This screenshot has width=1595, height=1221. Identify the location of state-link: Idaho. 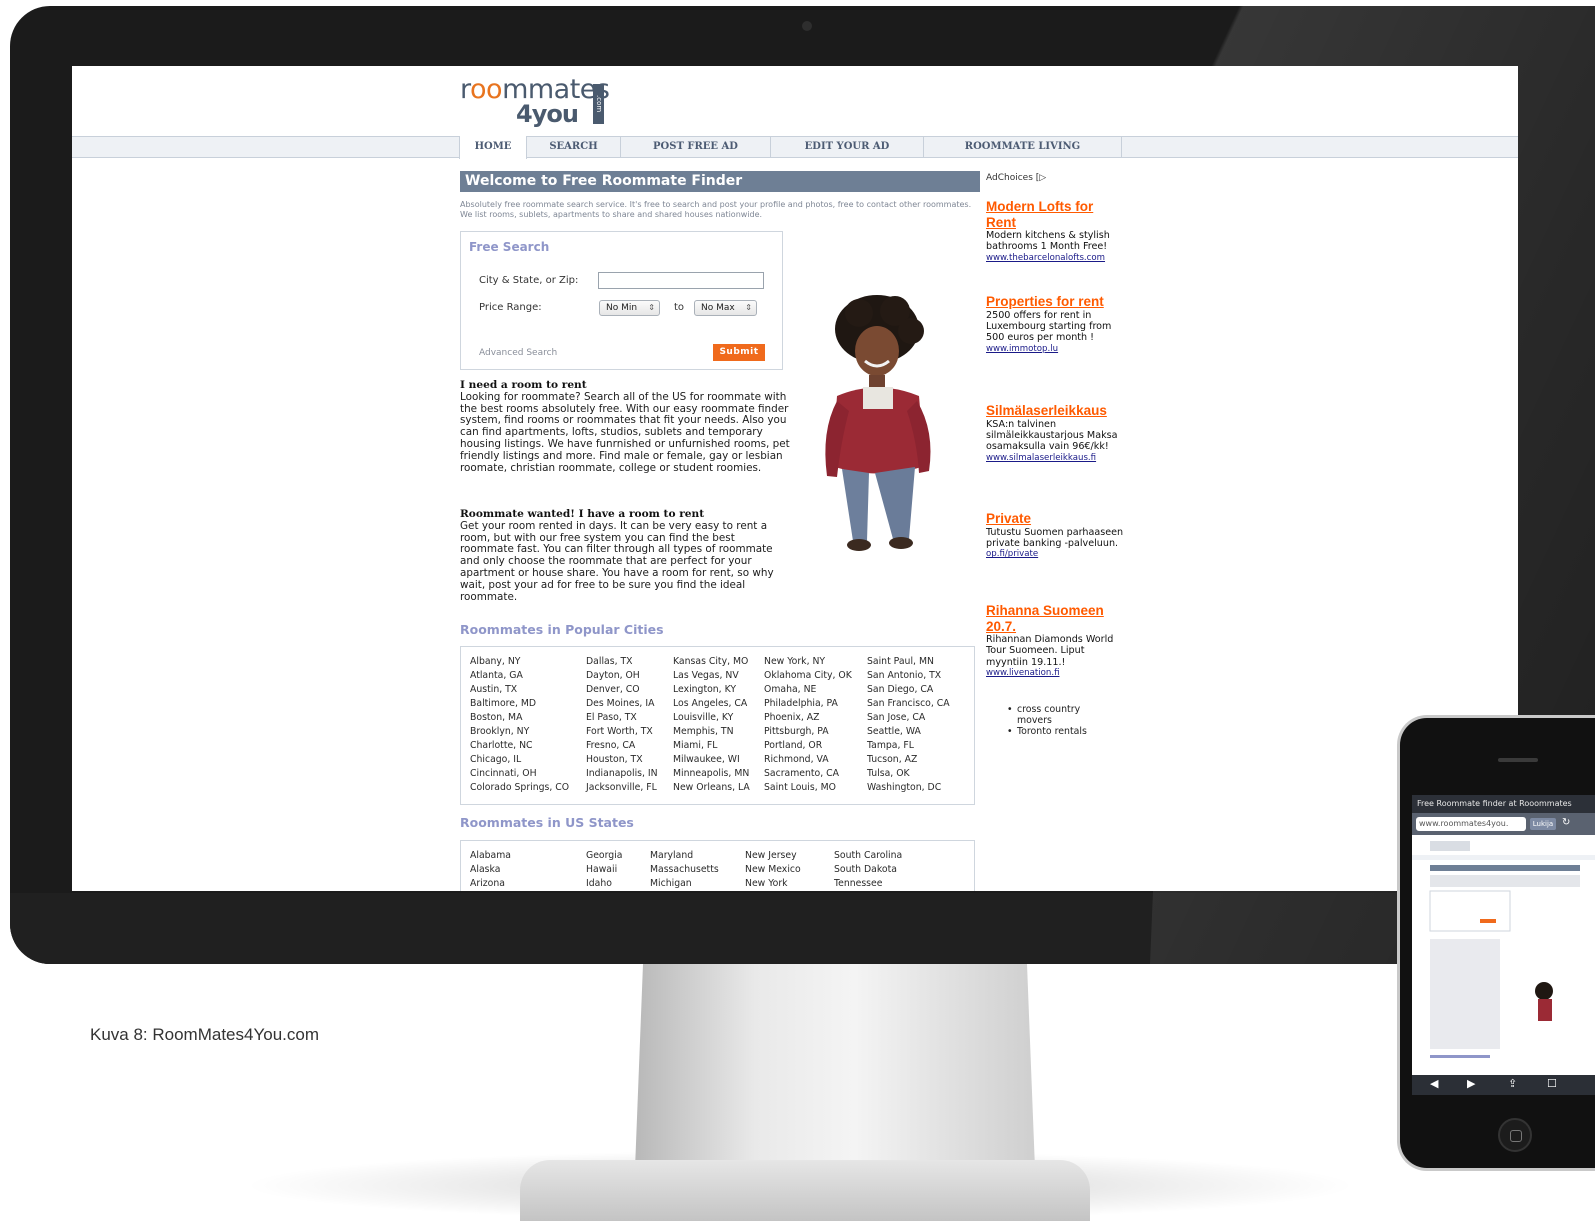
(604, 884).